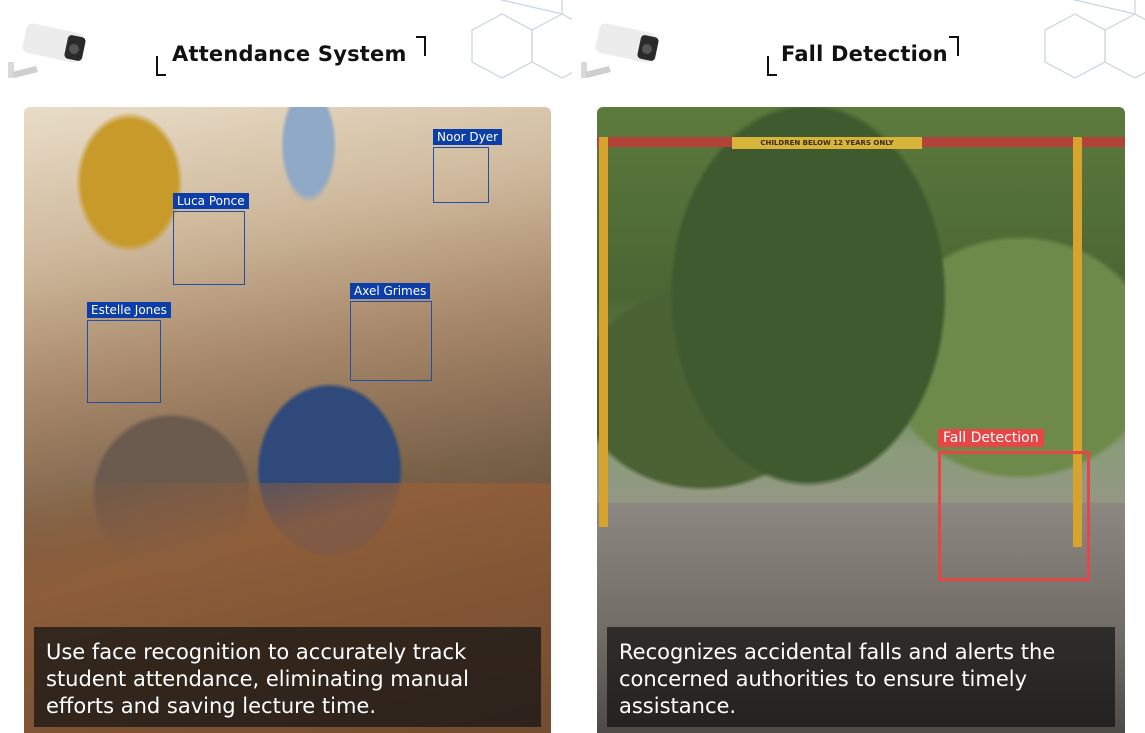 This screenshot has width=1145, height=733. Describe the element at coordinates (124, 361) in the screenshot. I see `face-box-estelle` at that location.